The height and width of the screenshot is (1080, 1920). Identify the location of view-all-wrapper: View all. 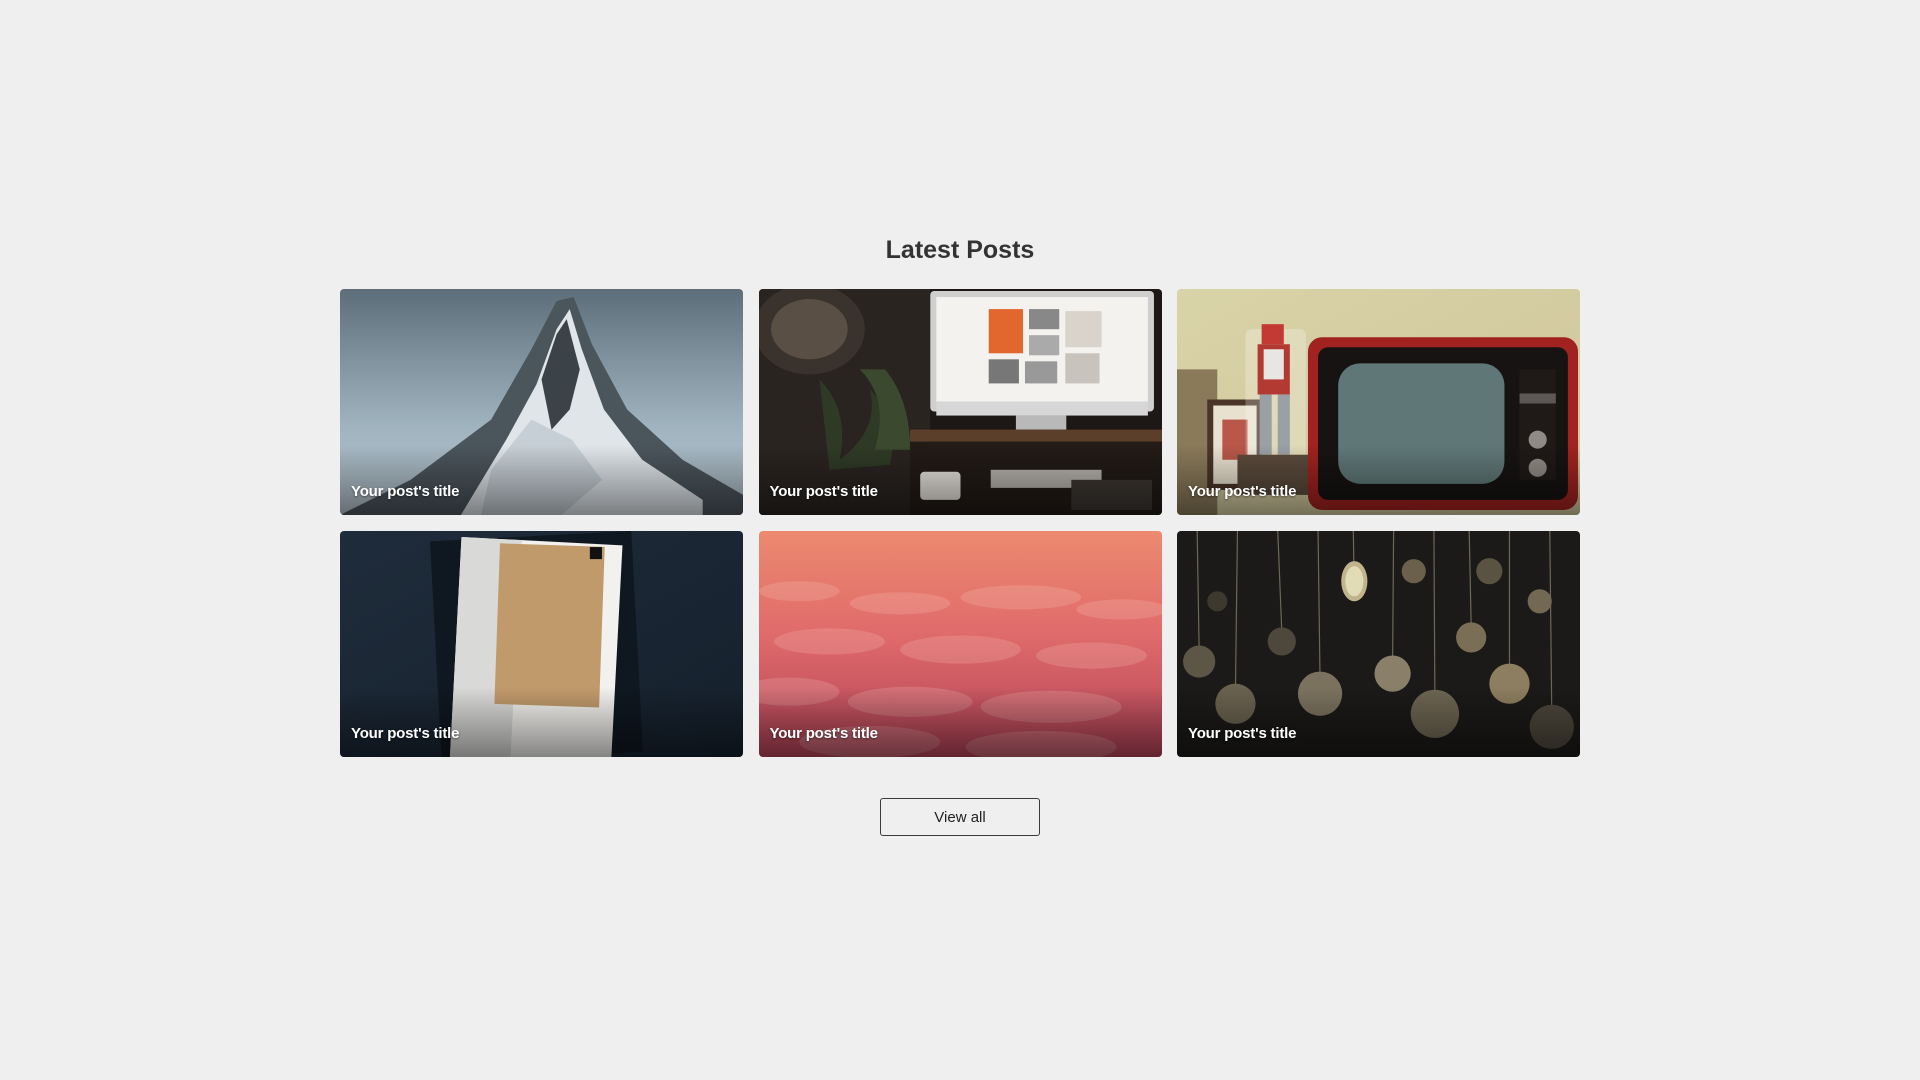
(960, 817).